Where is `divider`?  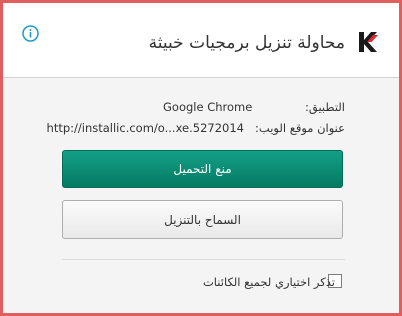
divider is located at coordinates (203, 259).